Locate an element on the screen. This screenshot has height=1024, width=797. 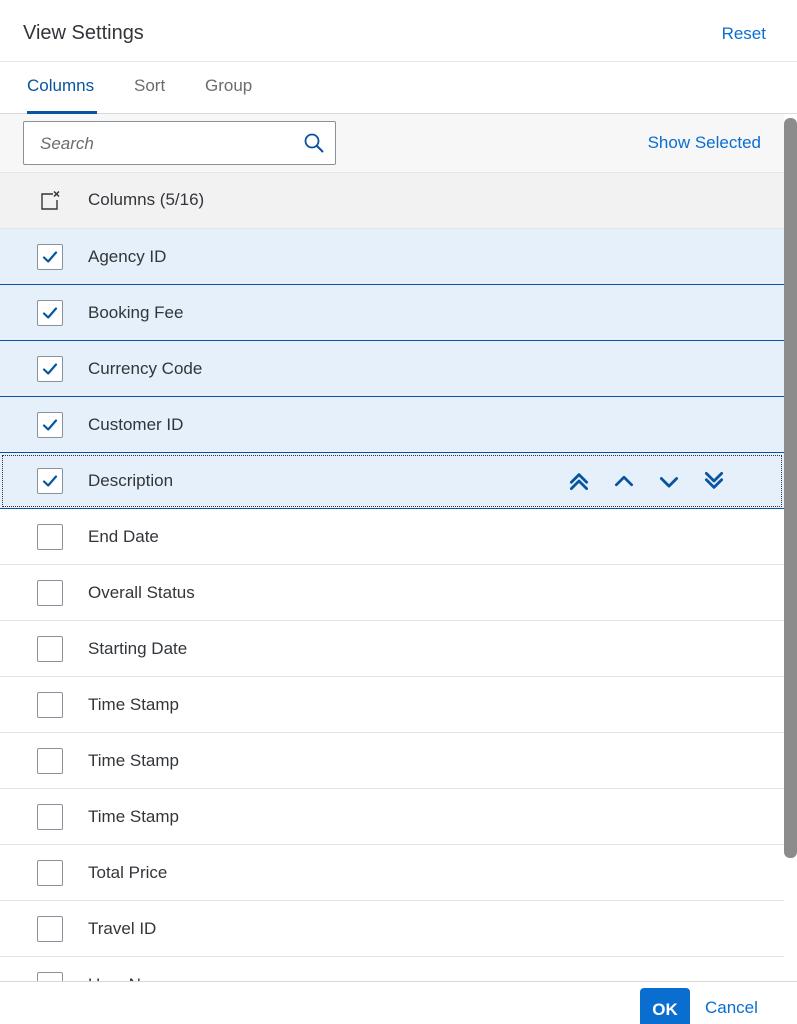
column-row: Booking Fee is located at coordinates (392, 313).